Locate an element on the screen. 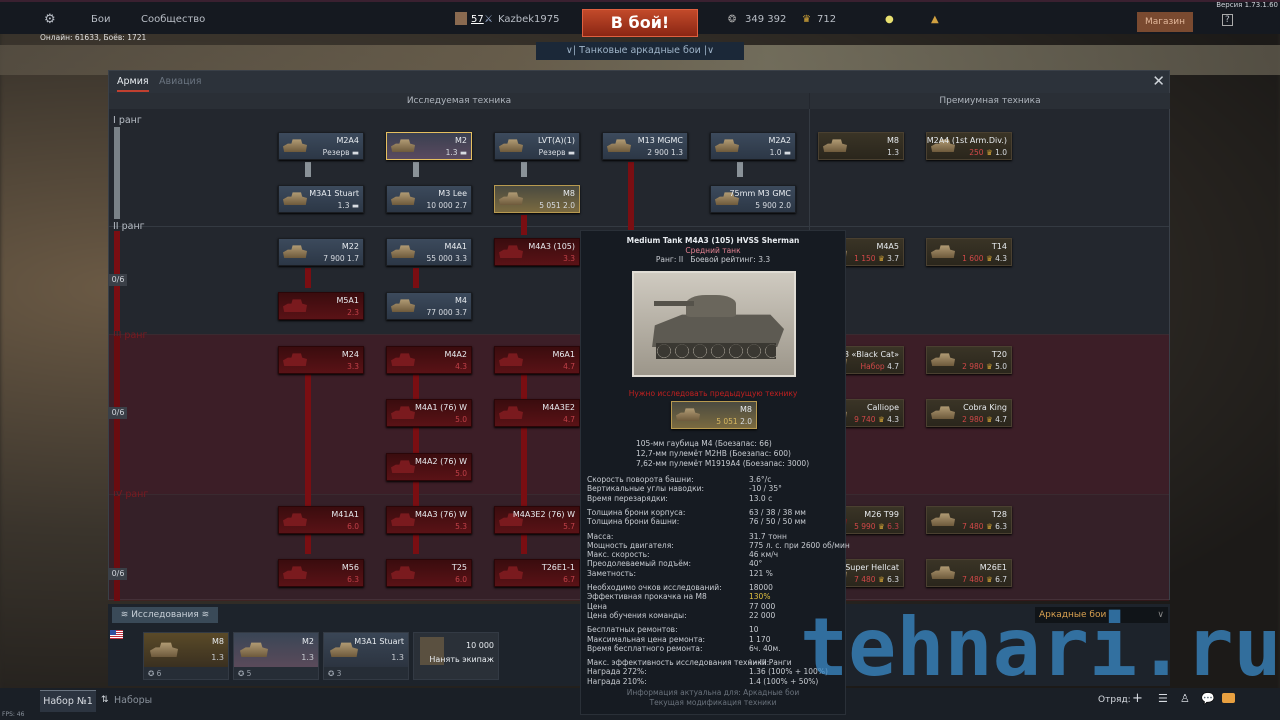 Image resolution: width=1280 pixels, height=720 pixels. crew-slot: M2 1.3 ✪ 5 is located at coordinates (276, 656).